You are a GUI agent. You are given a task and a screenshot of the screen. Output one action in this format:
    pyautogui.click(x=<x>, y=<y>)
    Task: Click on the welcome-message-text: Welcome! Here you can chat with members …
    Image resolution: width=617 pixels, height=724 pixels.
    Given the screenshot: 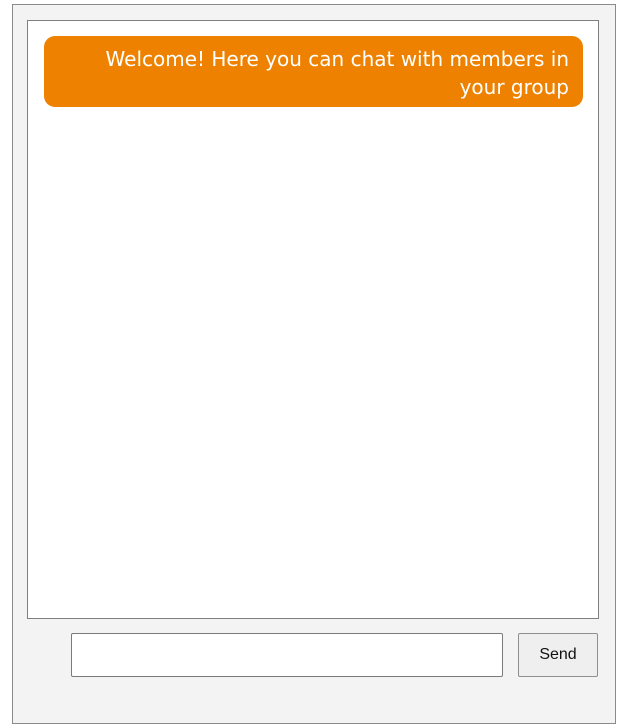 What is the action you would take?
    pyautogui.click(x=337, y=73)
    